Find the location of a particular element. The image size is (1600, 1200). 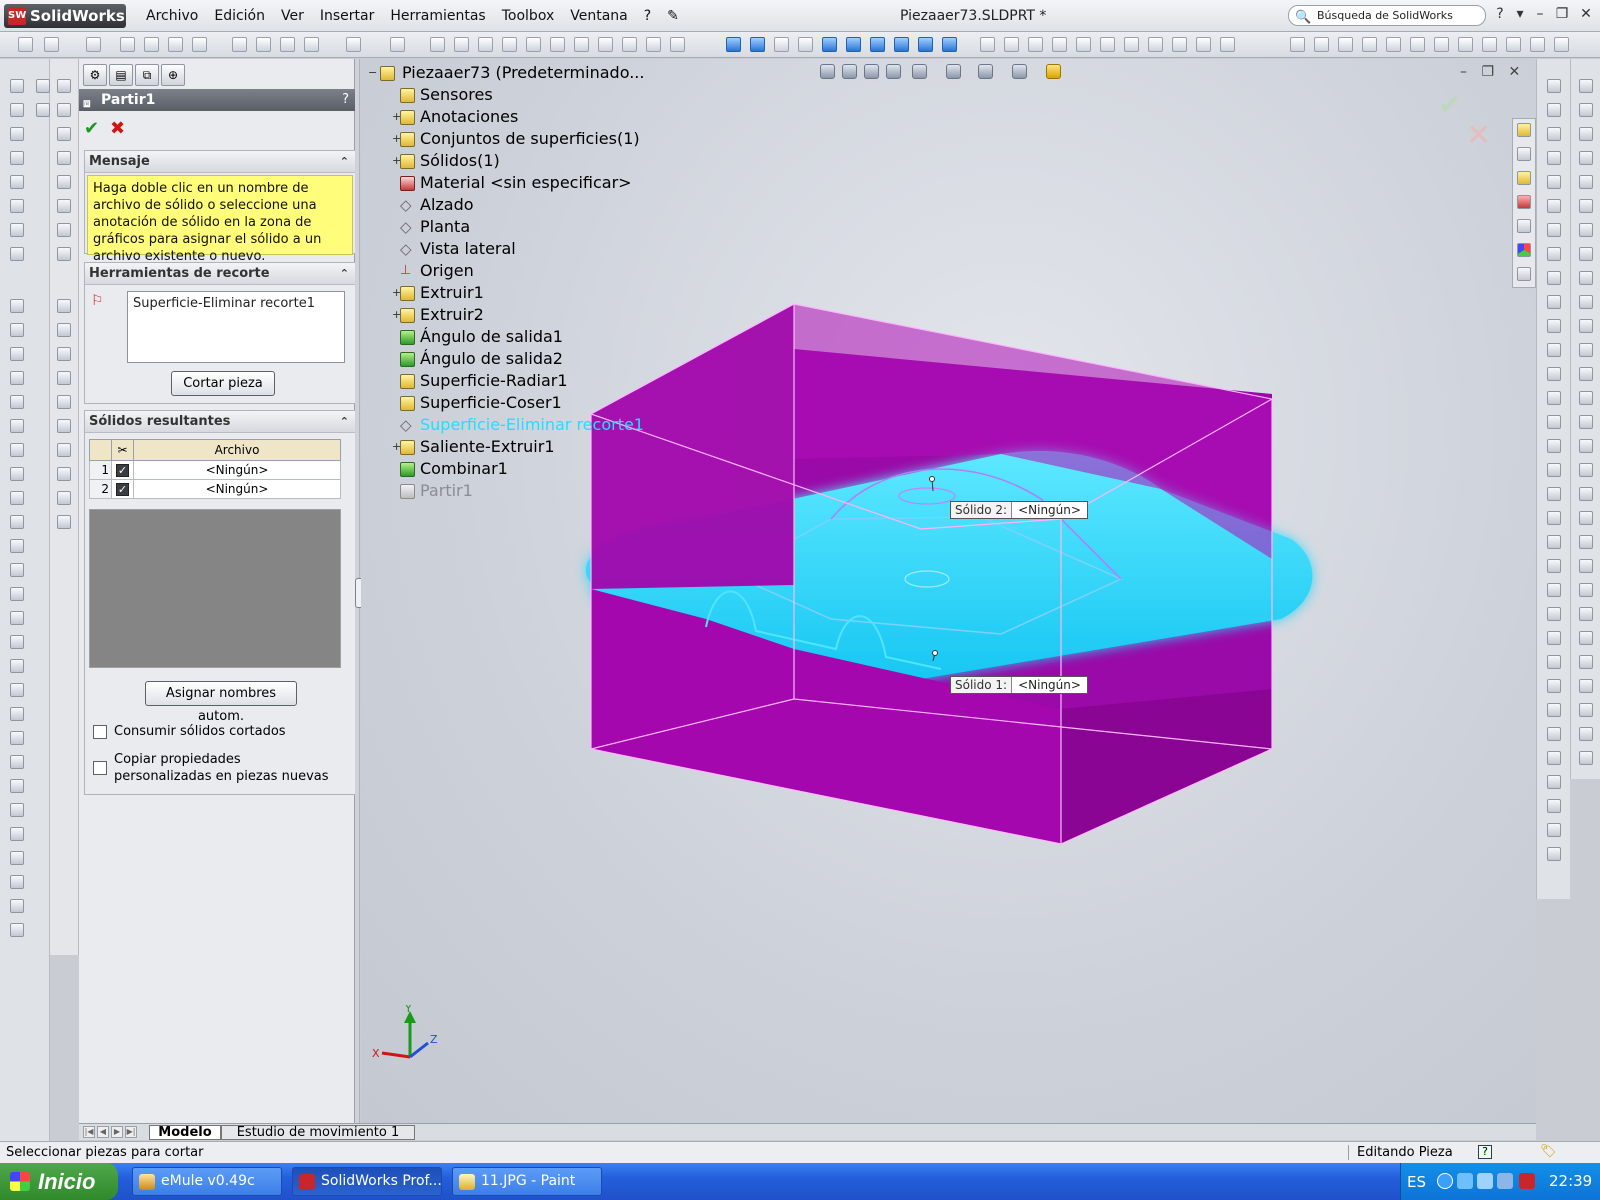

view-palette-icon is located at coordinates (1524, 226).